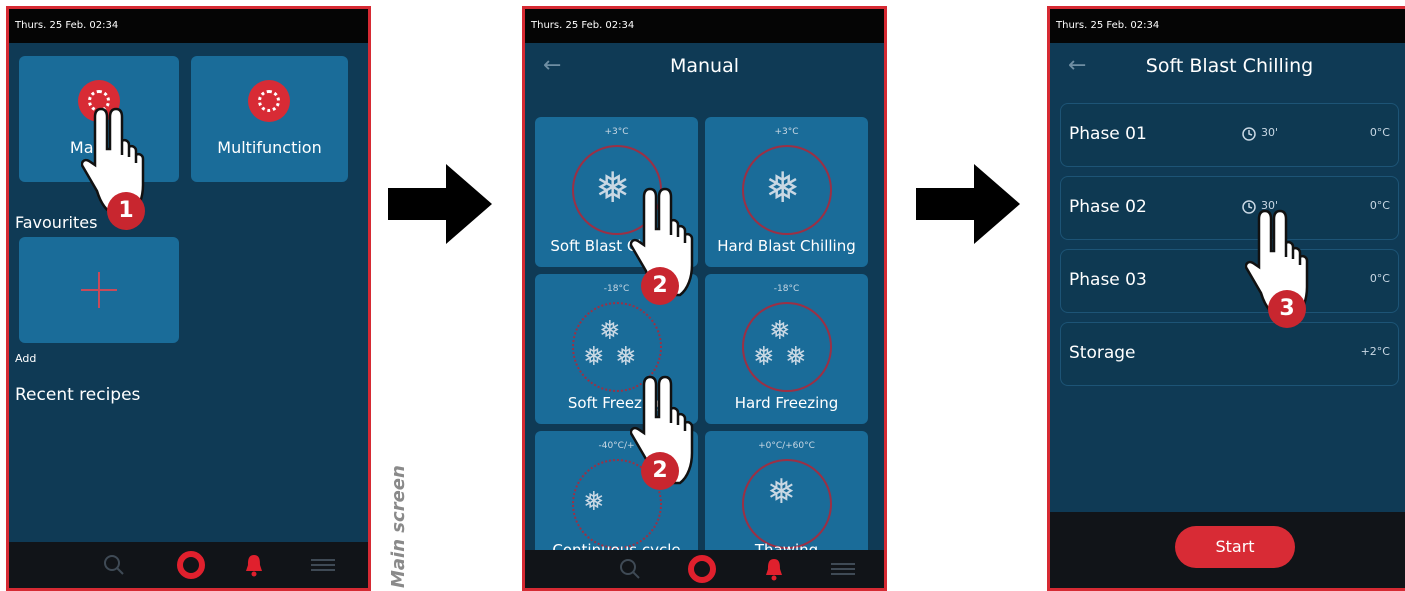  Describe the element at coordinates (398, 526) in the screenshot. I see `main-screen-label: Main screen` at that location.